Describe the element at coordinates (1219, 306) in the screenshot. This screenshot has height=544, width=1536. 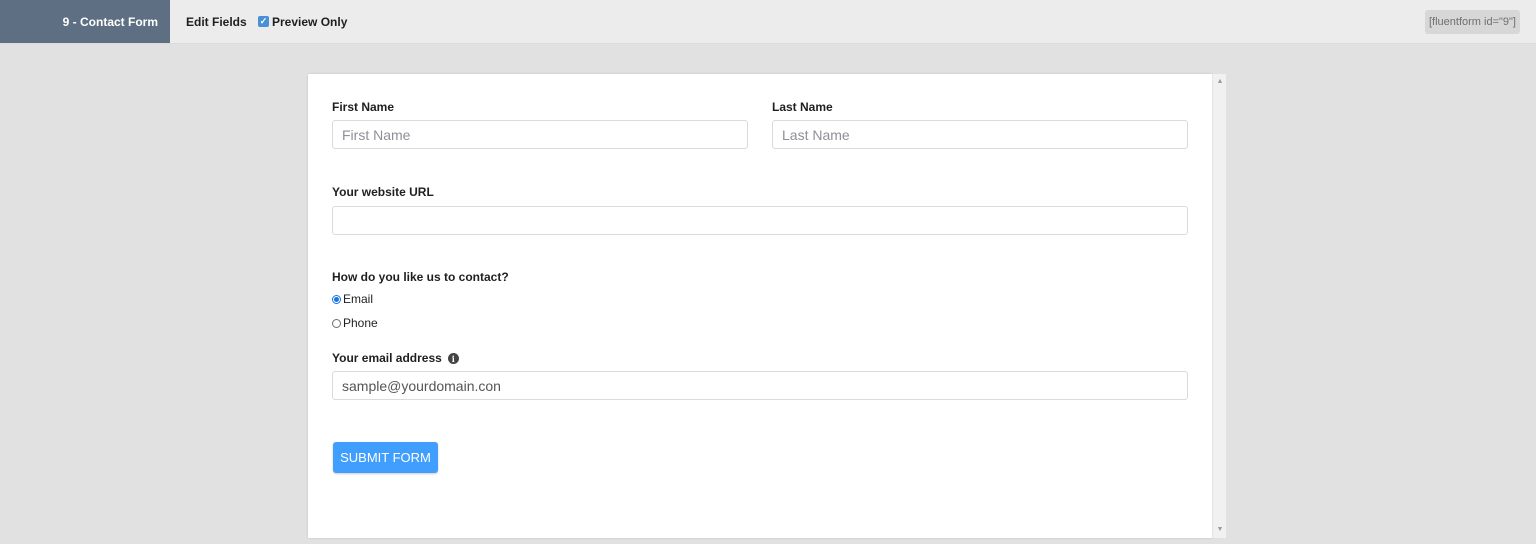
I see `form-scrollbar: ▲ ▼` at that location.